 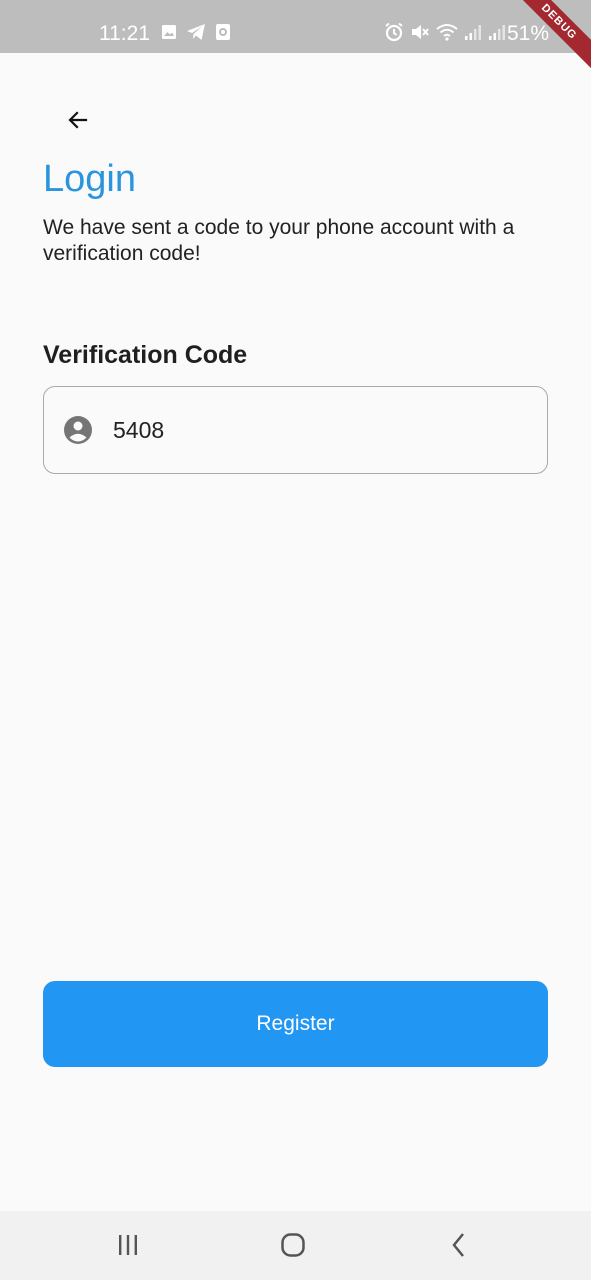 I want to click on image-icon, so click(x=169, y=34).